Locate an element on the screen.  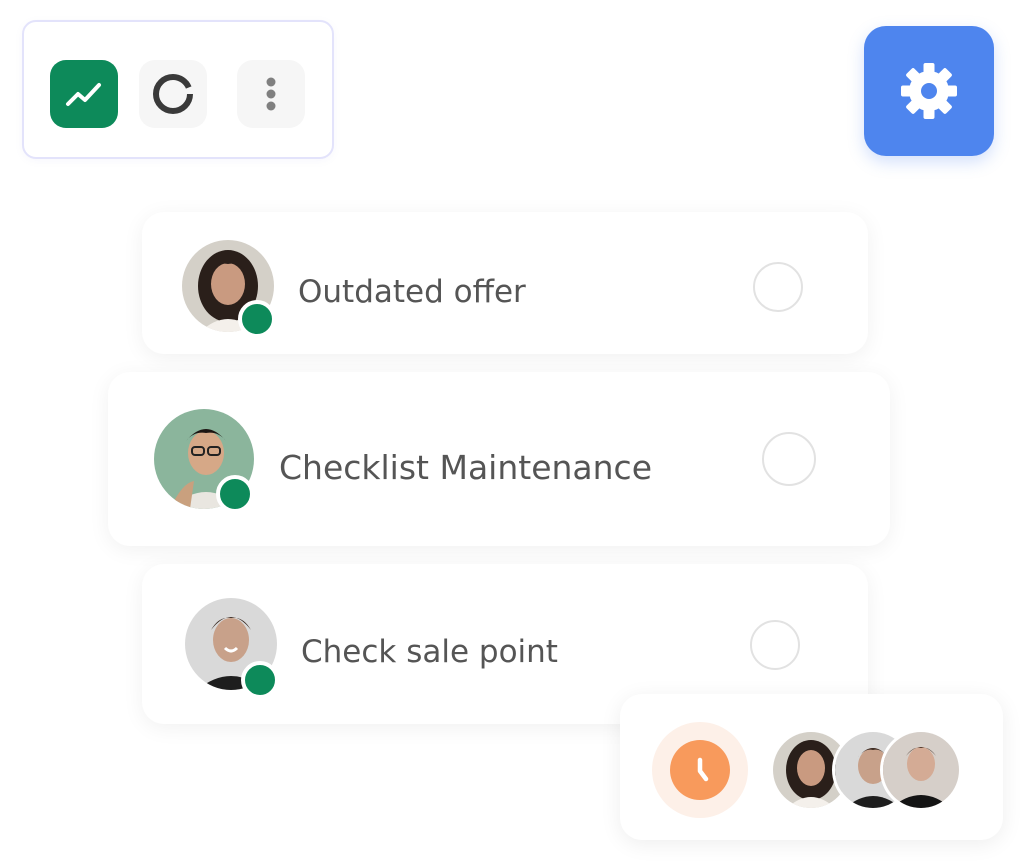
settings-button is located at coordinates (929, 91).